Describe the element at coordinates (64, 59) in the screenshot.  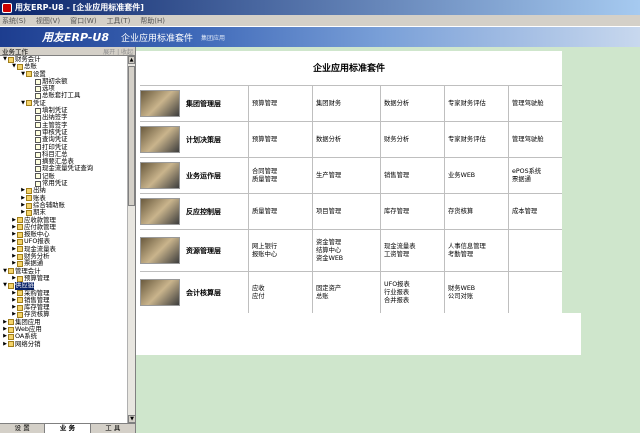
I see `tree-item: ▼ 财务会计` at that location.